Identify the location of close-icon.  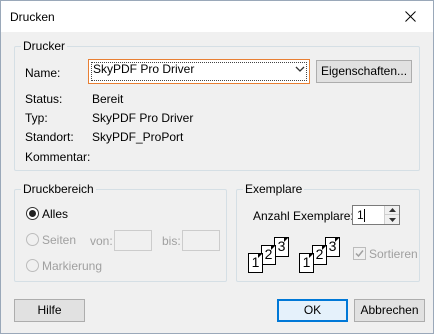
(410, 16).